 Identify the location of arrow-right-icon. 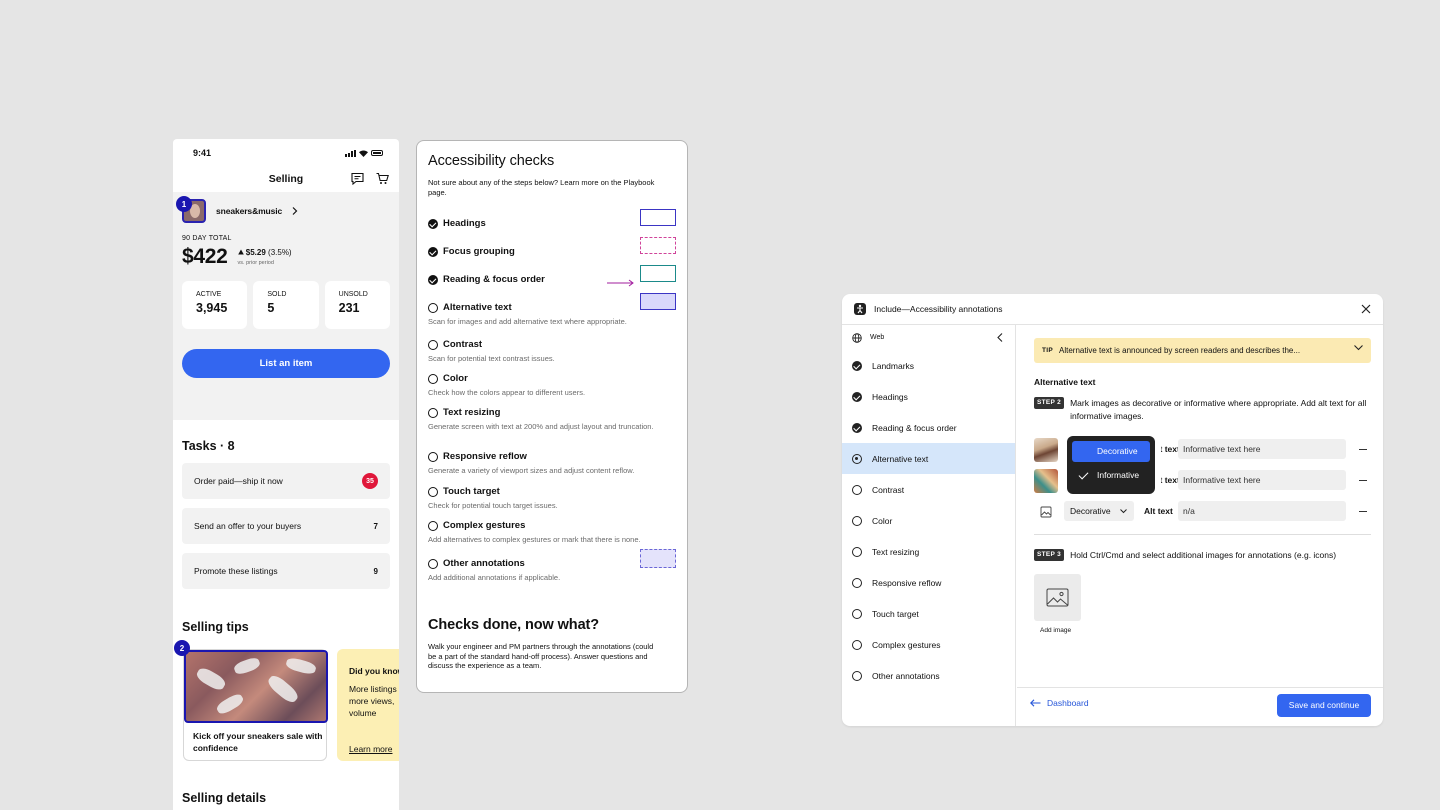
(620, 283).